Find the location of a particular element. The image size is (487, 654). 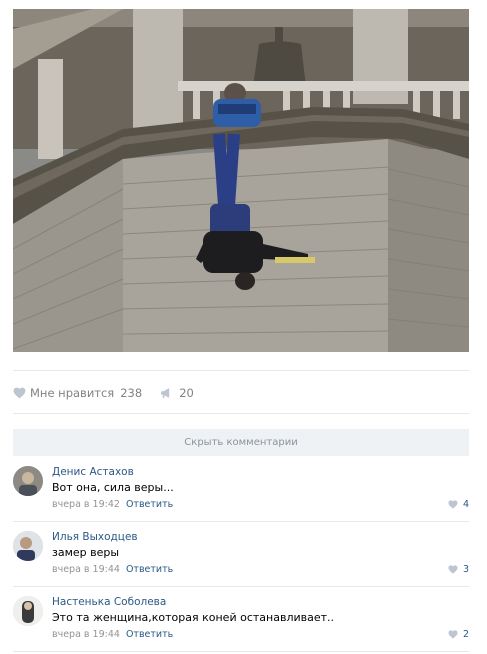

comment-author: Денис Астахов is located at coordinates (93, 472).